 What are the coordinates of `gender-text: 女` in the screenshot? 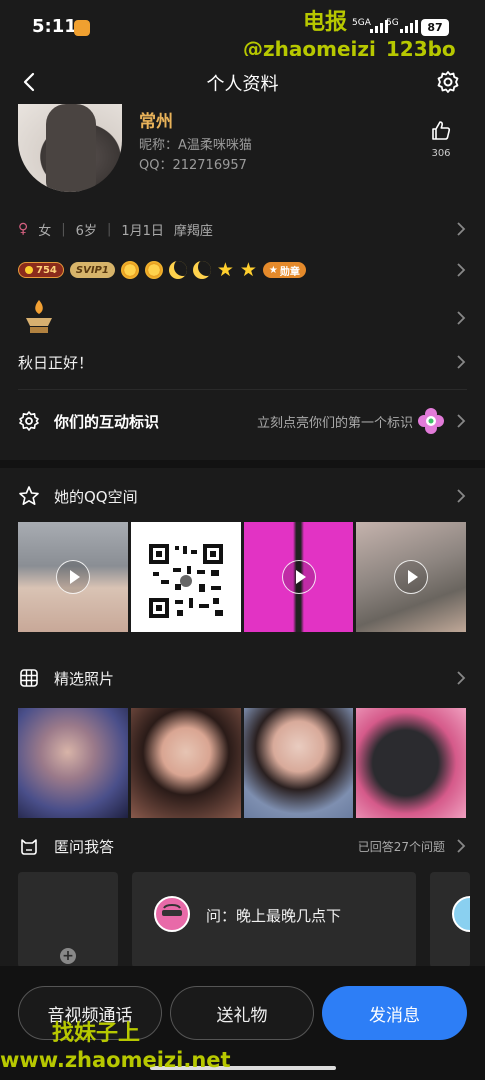 It's located at (45, 231).